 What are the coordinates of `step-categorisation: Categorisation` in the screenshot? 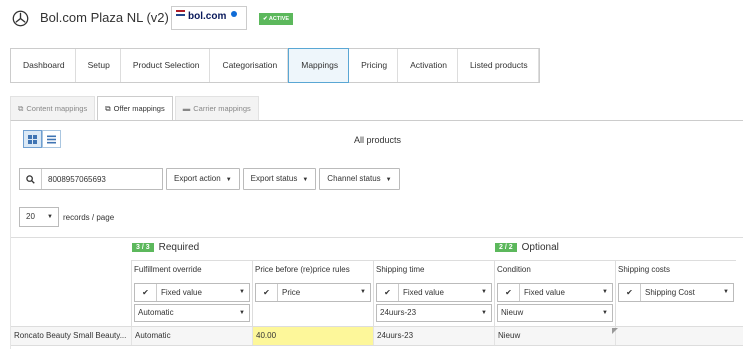 It's located at (249, 65).